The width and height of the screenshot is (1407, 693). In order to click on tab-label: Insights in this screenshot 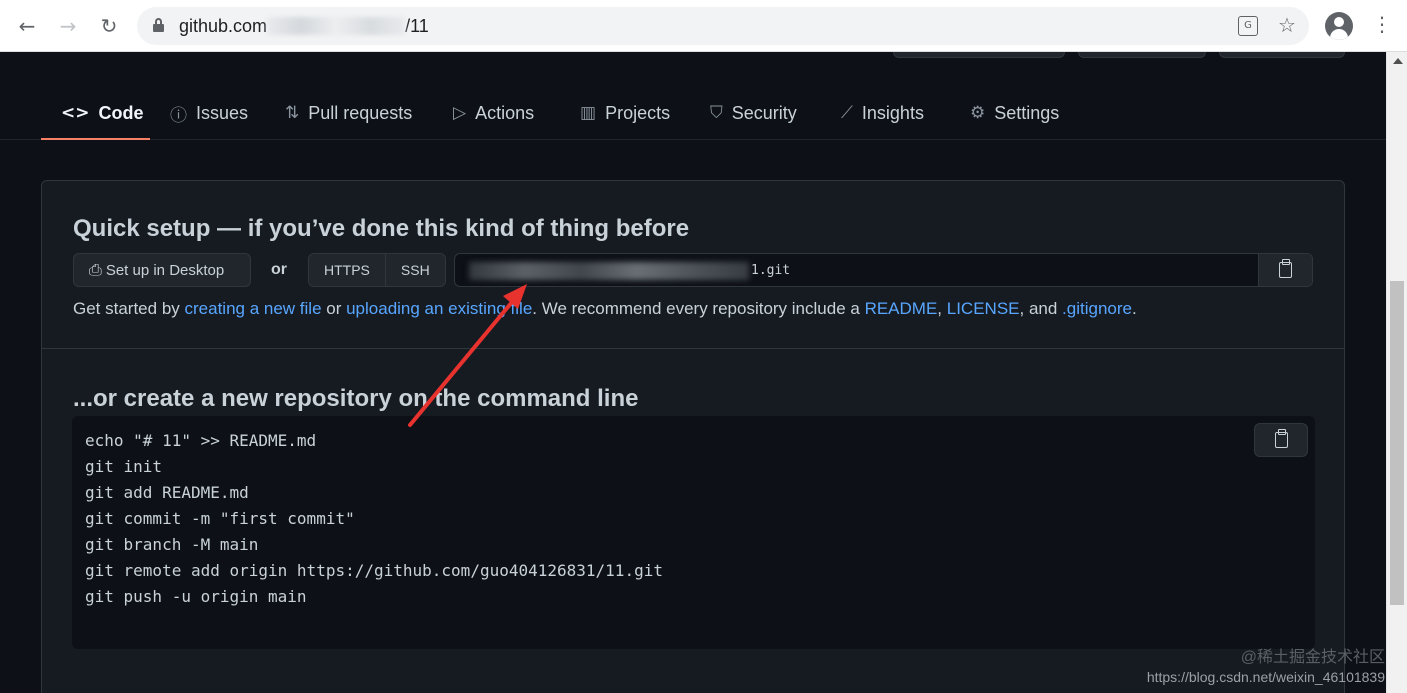, I will do `click(892, 112)`.